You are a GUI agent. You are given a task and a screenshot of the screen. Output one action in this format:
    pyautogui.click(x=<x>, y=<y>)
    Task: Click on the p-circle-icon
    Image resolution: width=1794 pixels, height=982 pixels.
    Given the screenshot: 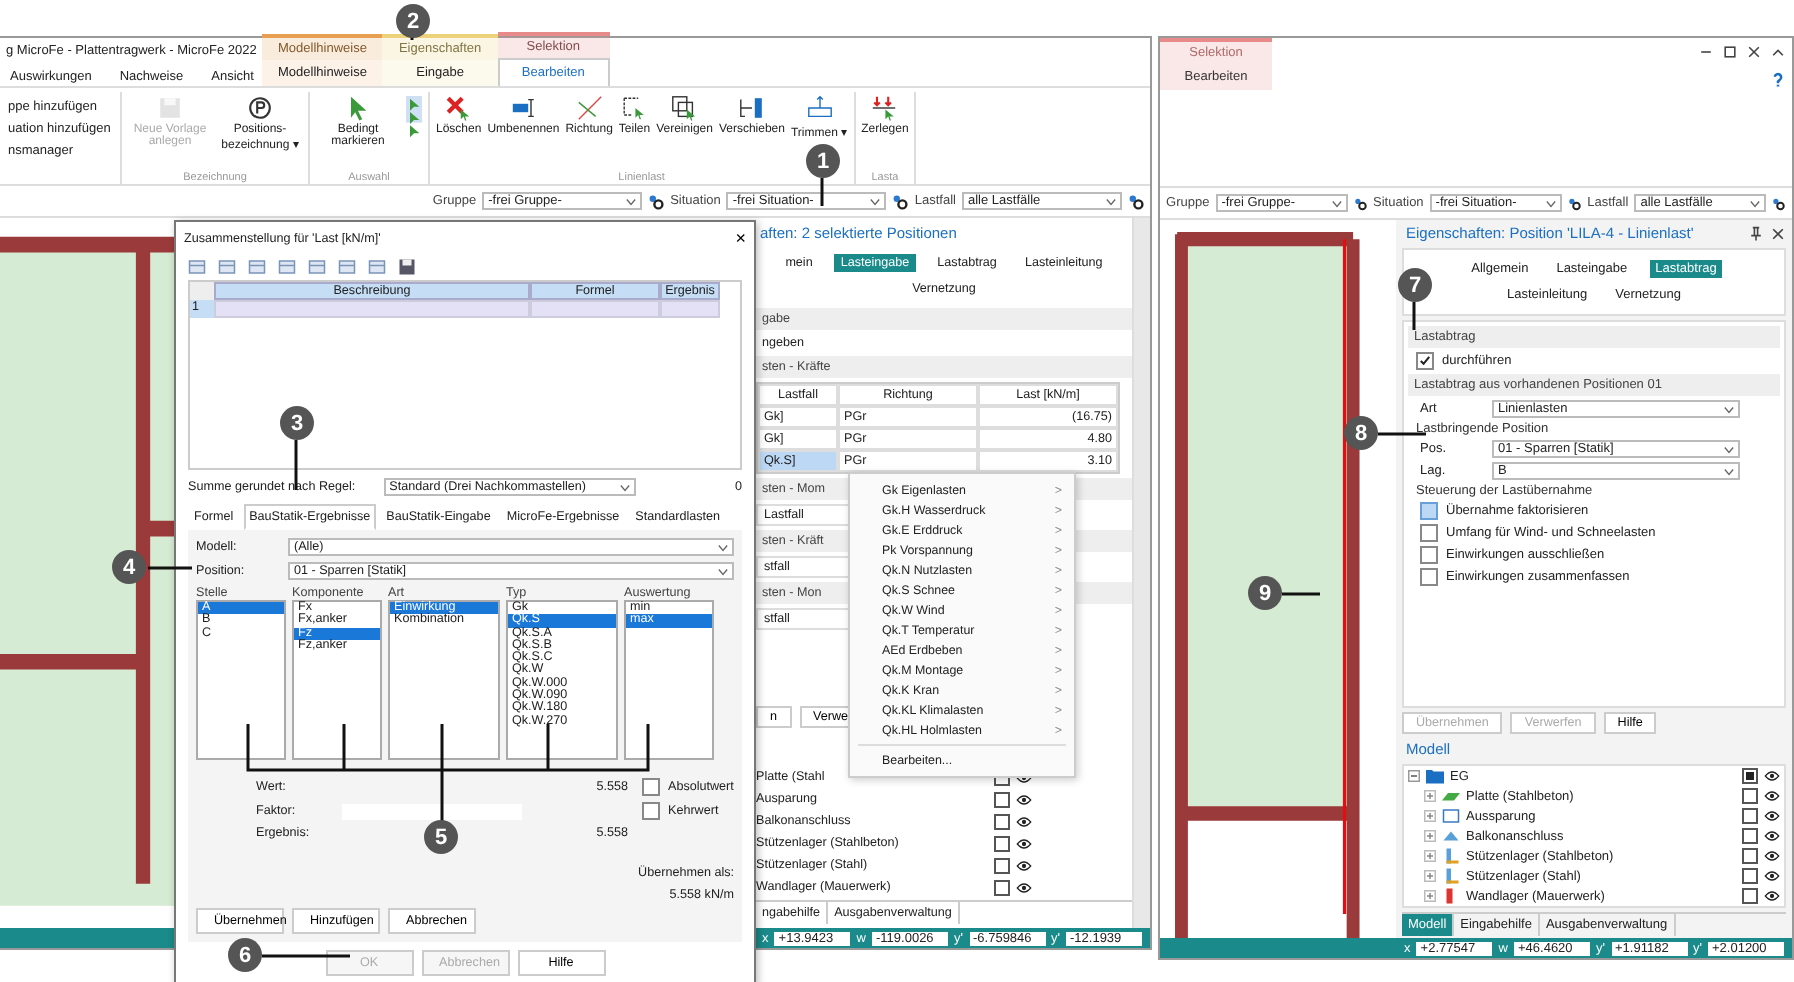 What is the action you would take?
    pyautogui.click(x=260, y=108)
    